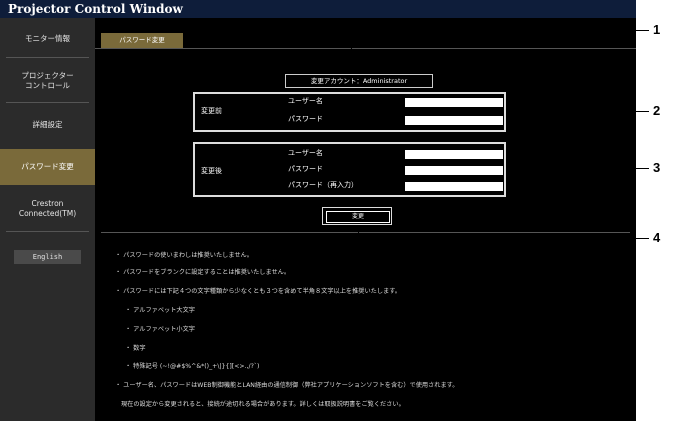  I want to click on sidebar-item-projector-control: プロジェクター コントロール, so click(47, 81).